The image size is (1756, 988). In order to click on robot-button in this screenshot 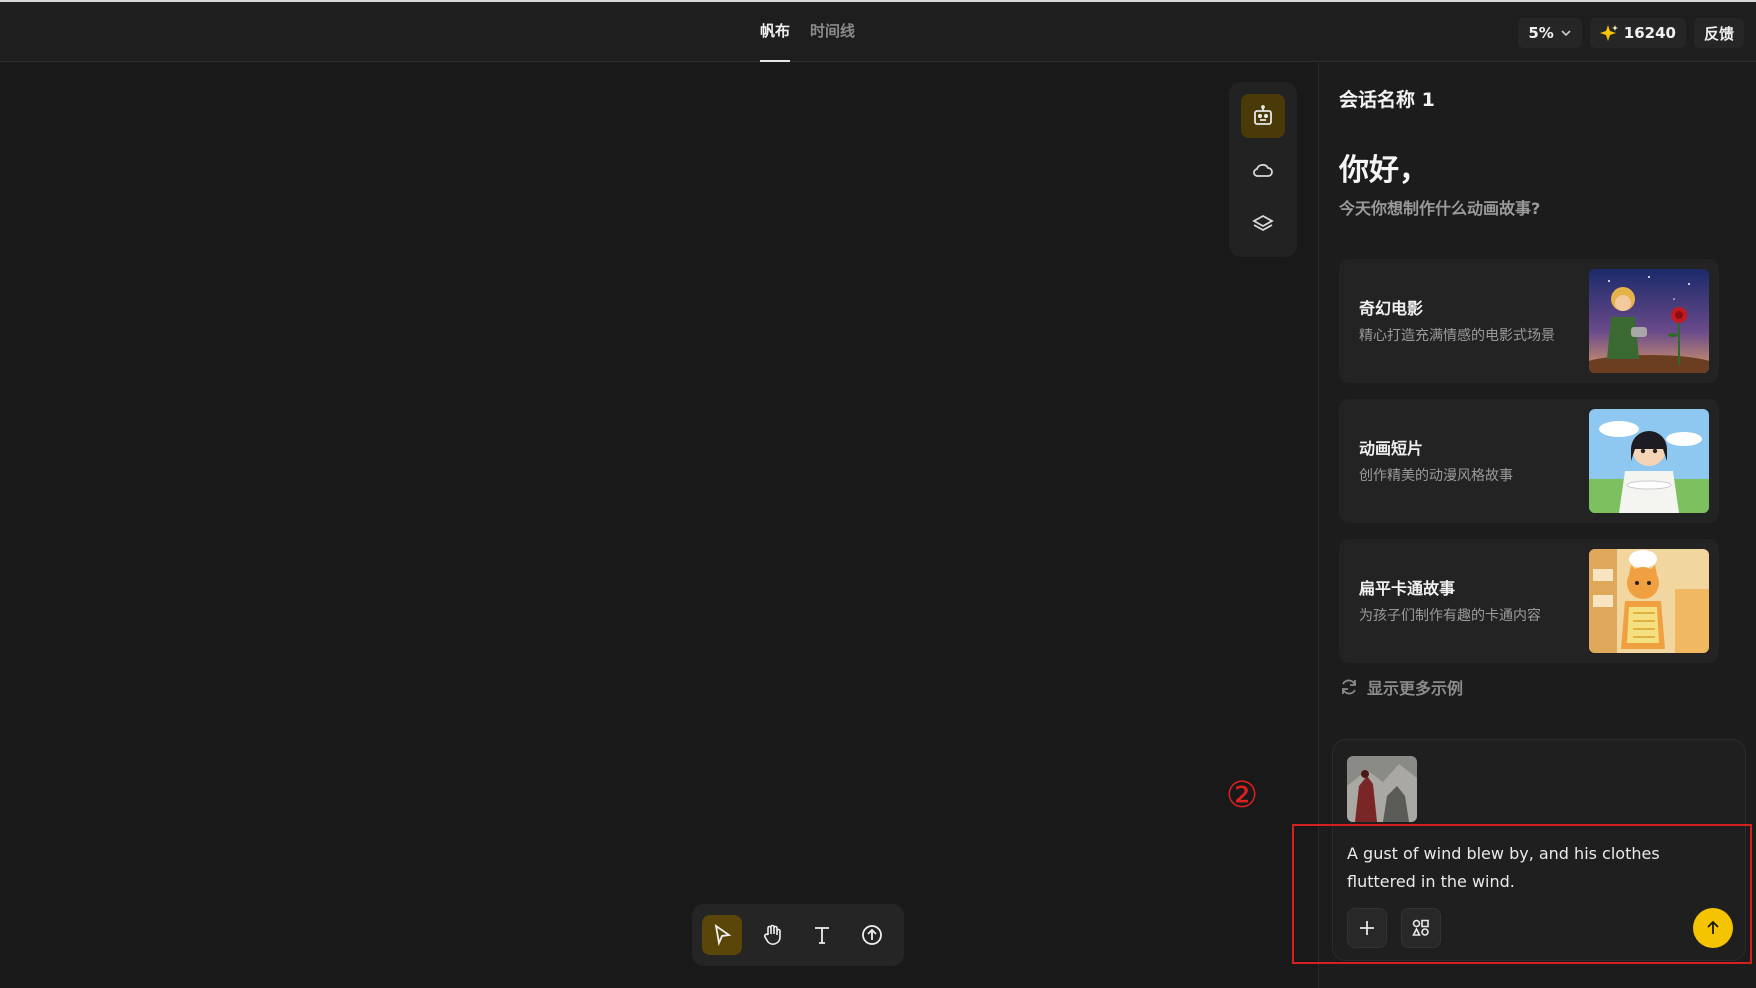, I will do `click(1263, 116)`.